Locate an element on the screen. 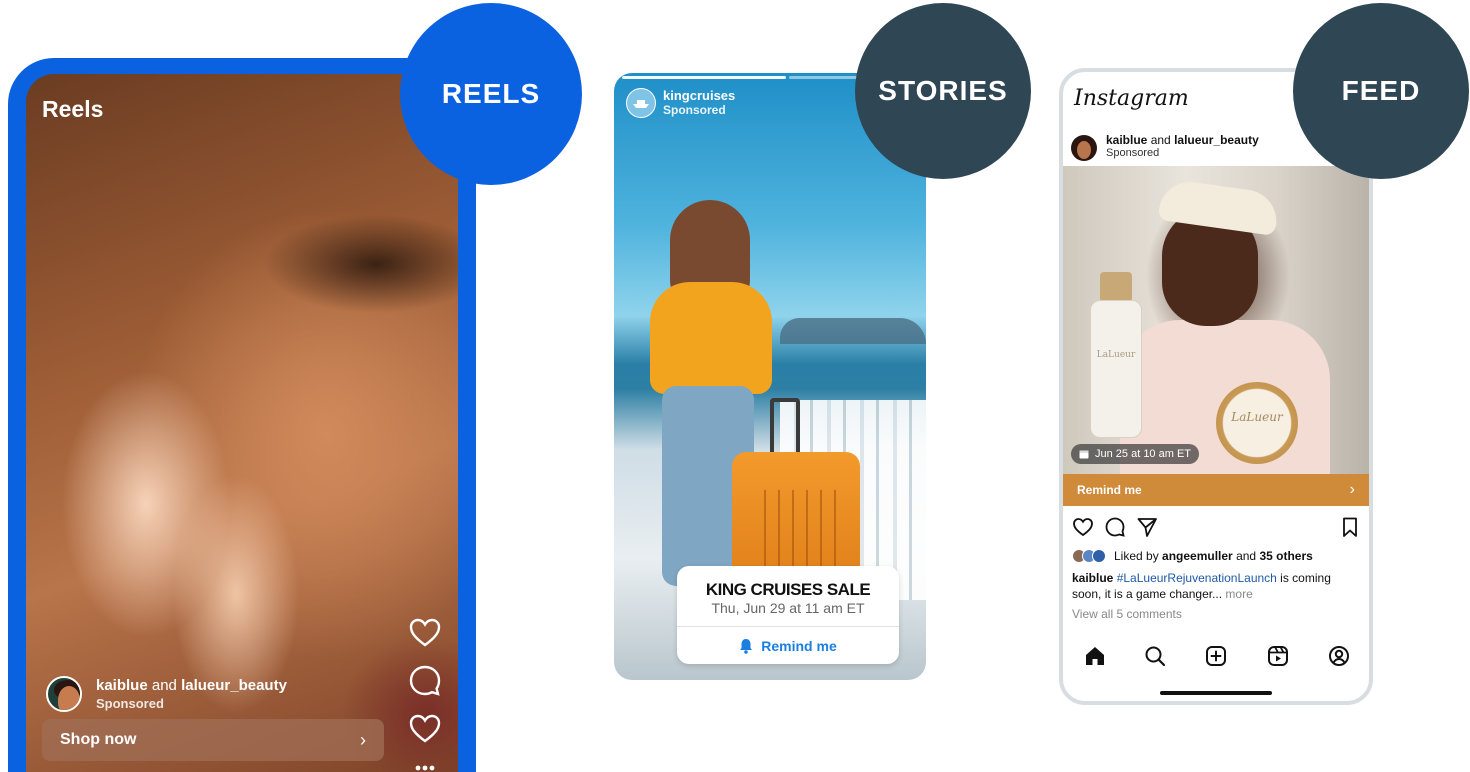 The image size is (1470, 772). suitcase-ribs is located at coordinates (797, 532).